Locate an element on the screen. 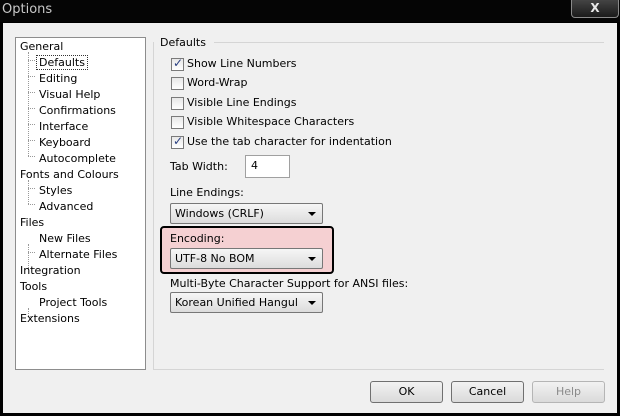  tree-item-extensions: Extensions is located at coordinates (50, 319).